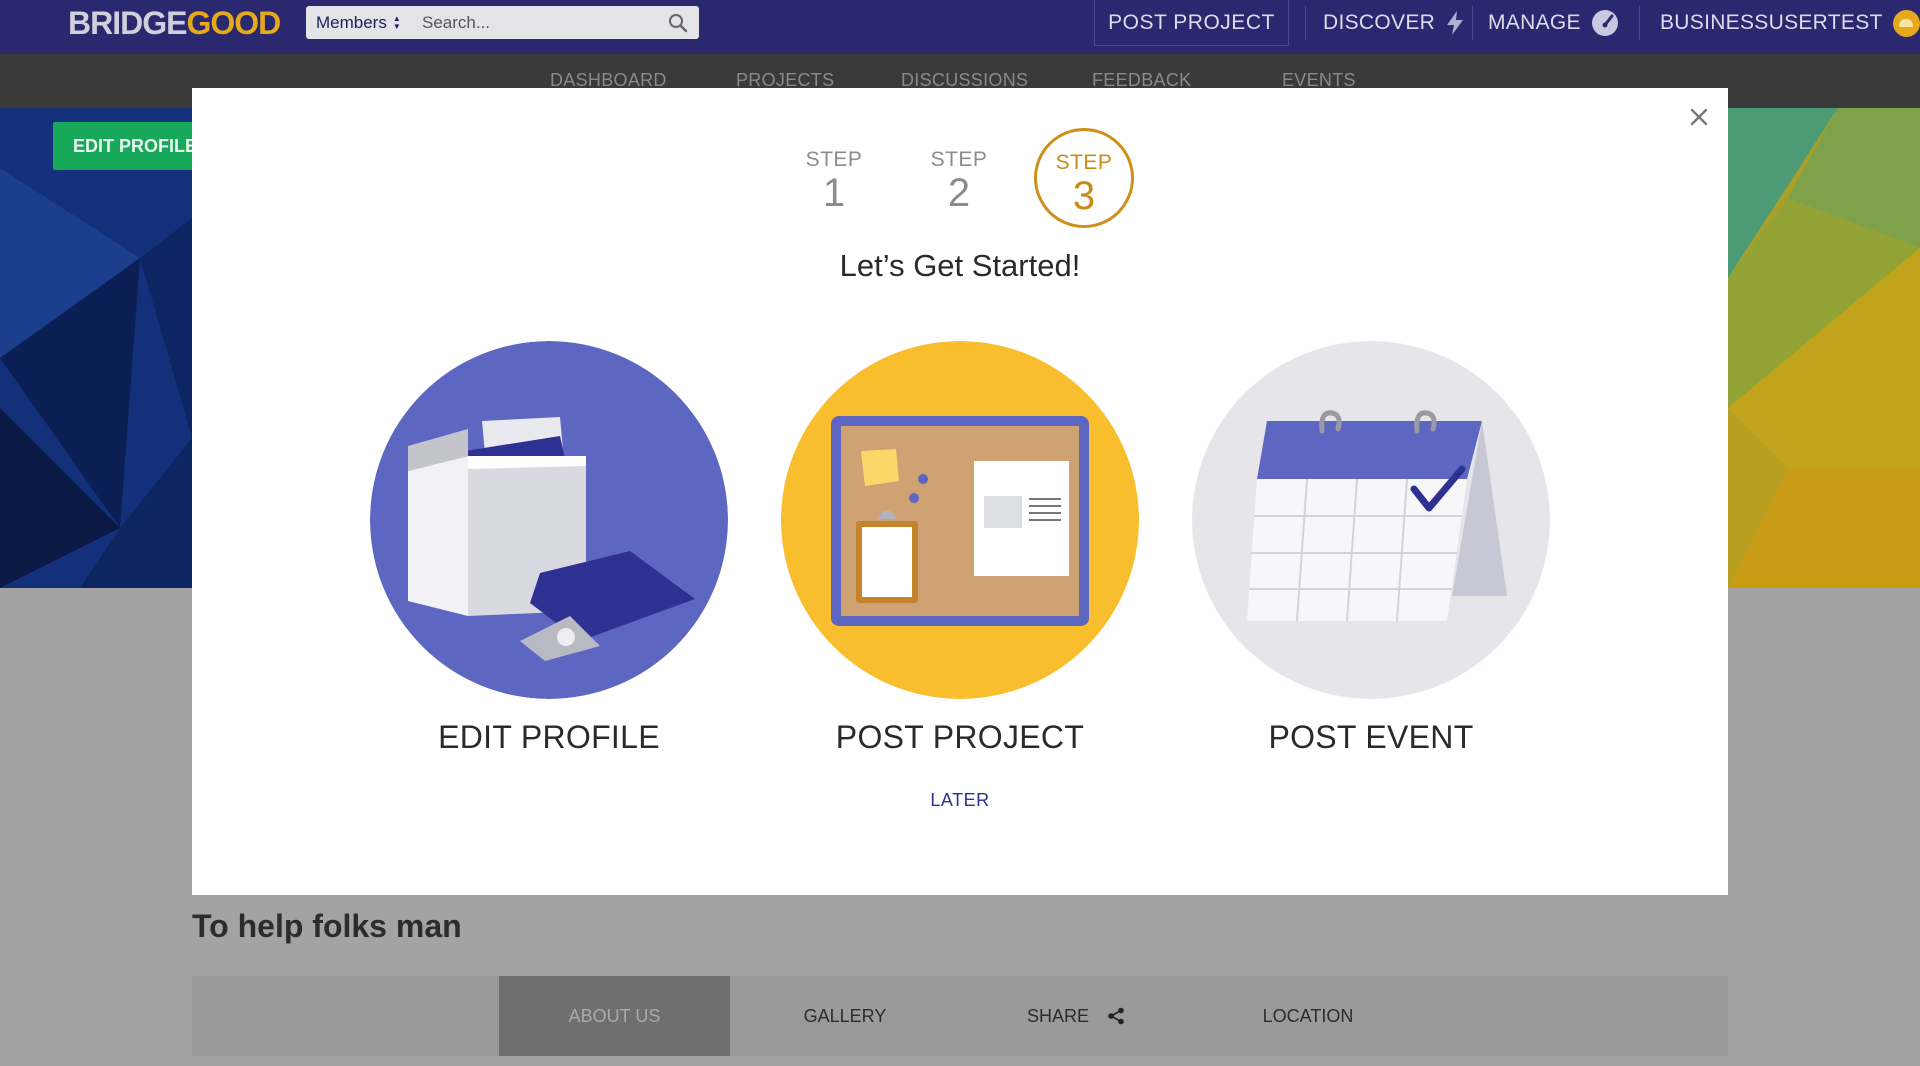 This screenshot has width=1920, height=1066. Describe the element at coordinates (127, 23) in the screenshot. I see `logo-text: BRIDGE` at that location.